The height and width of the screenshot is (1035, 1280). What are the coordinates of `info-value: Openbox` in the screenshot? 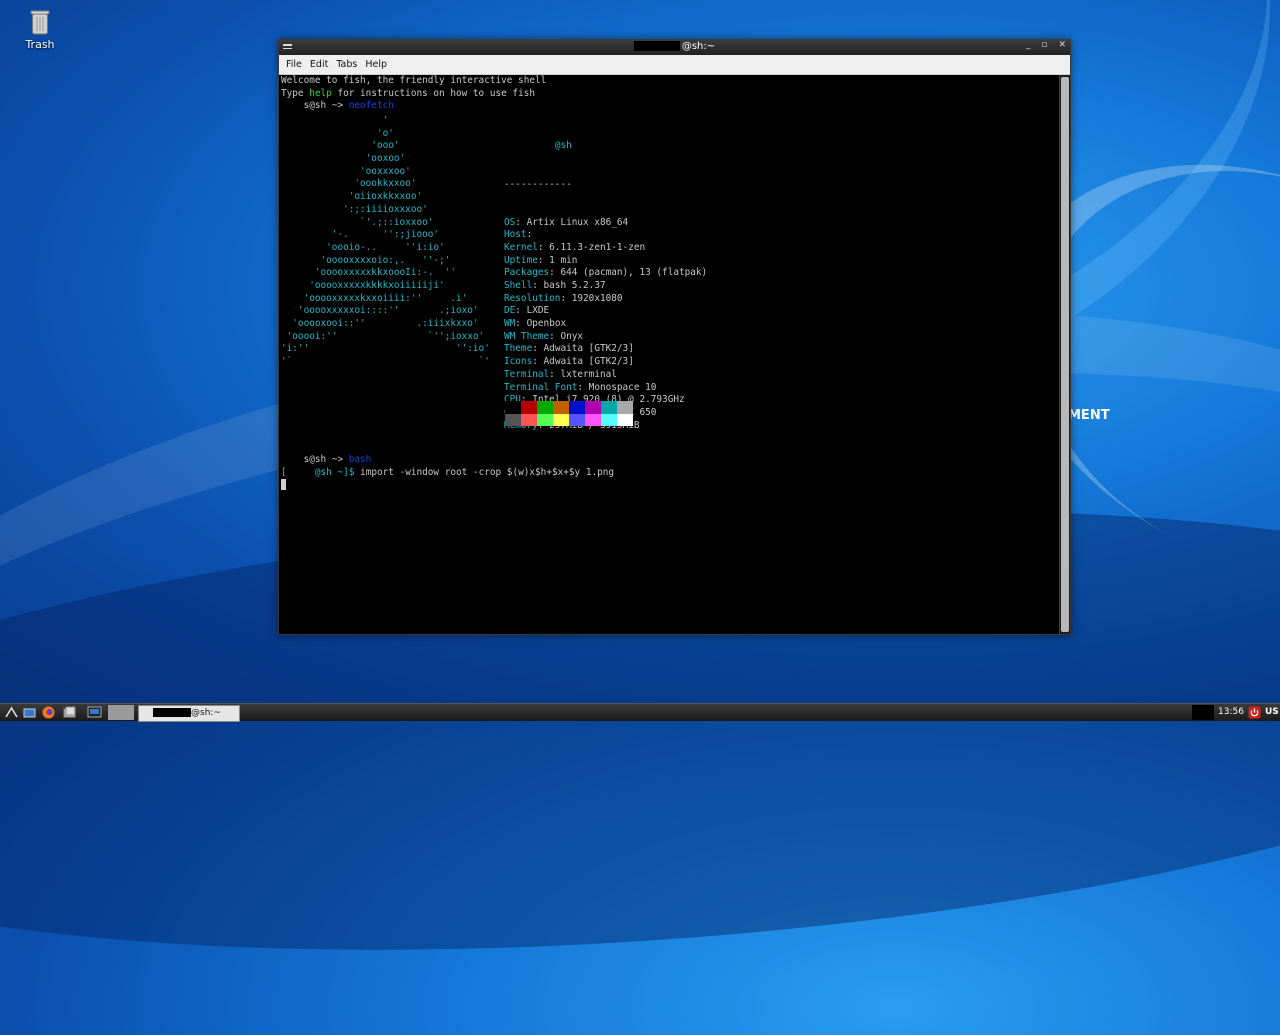 It's located at (546, 324).